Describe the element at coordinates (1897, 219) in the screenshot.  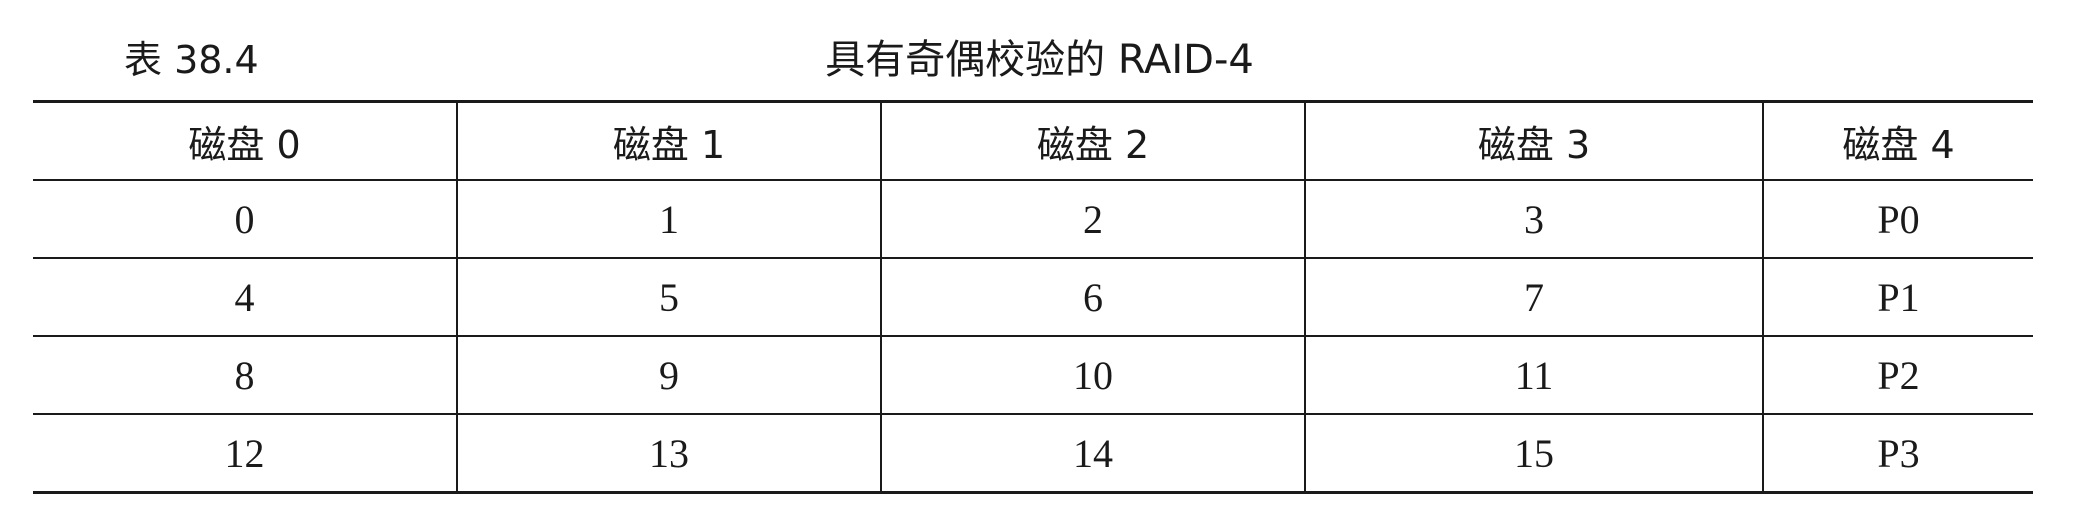
I see `parity-cell: P0` at that location.